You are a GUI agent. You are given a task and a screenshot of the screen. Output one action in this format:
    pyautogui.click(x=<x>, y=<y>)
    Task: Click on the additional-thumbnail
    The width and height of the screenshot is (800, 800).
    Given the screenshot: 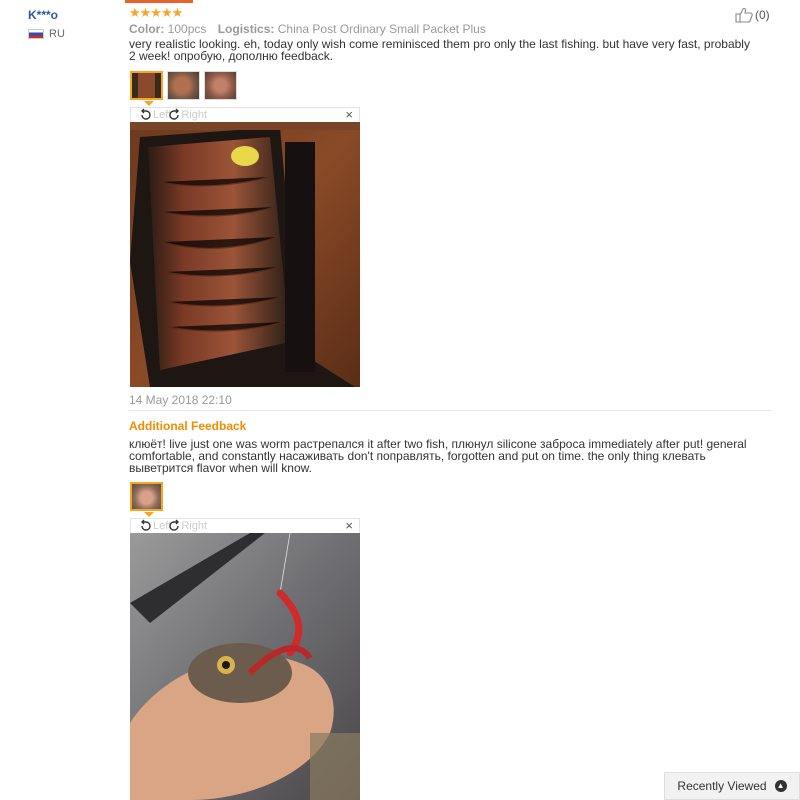 What is the action you would take?
    pyautogui.click(x=146, y=499)
    